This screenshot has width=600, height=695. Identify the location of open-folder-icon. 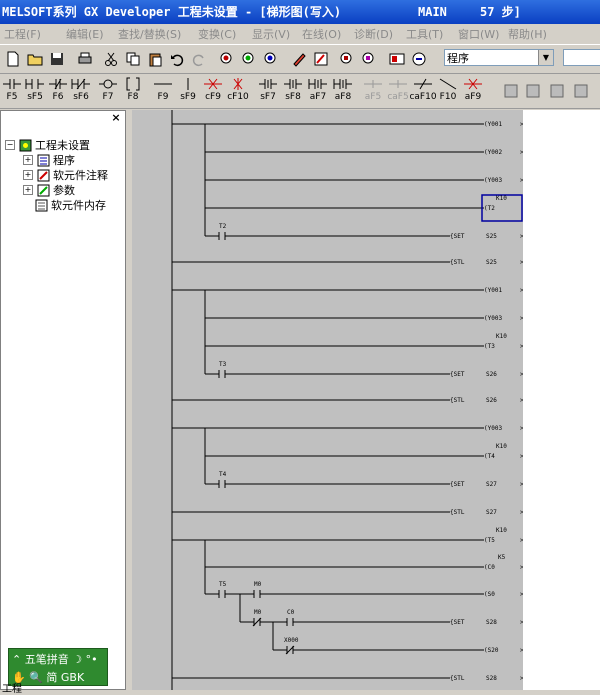
(35, 59).